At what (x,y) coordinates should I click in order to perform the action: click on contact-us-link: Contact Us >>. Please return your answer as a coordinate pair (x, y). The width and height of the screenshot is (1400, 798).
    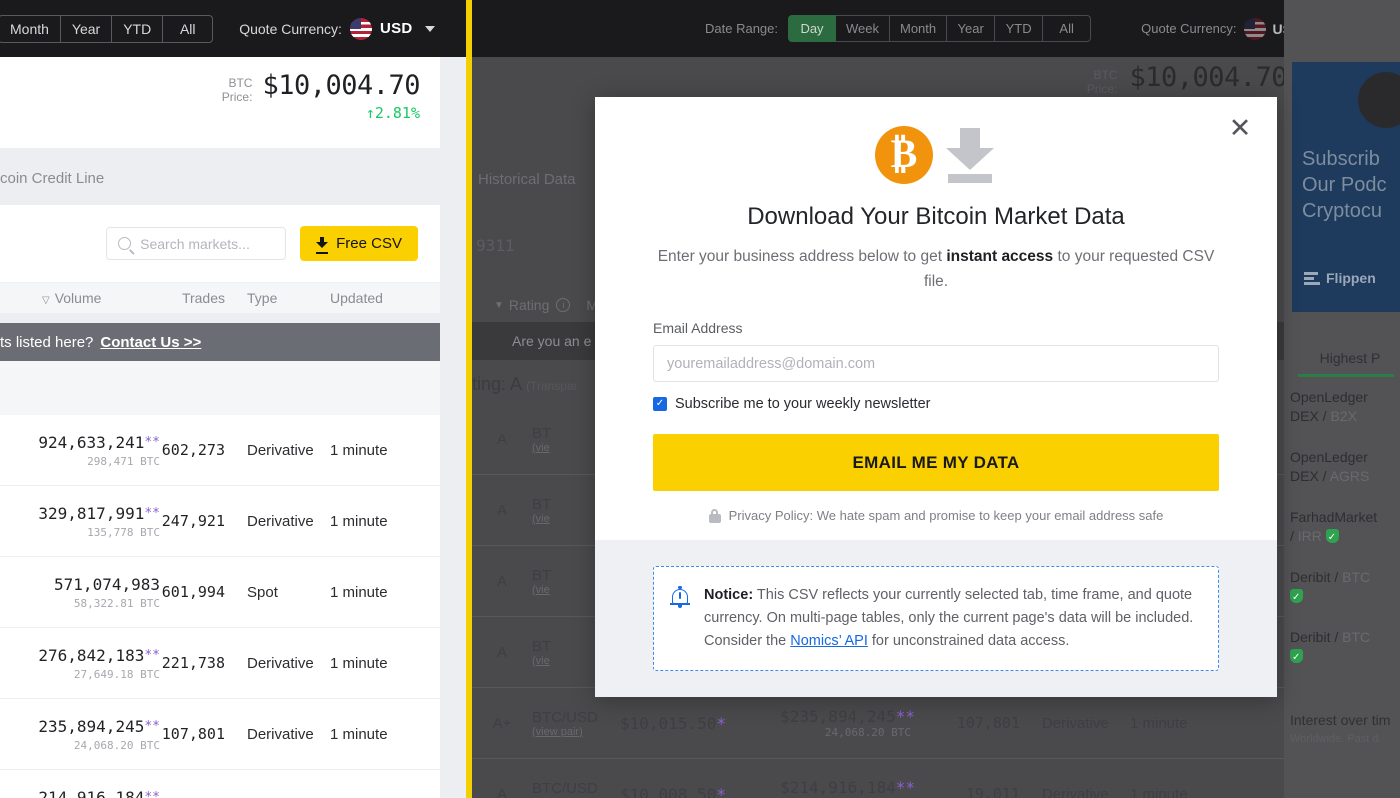
    Looking at the image, I should click on (150, 342).